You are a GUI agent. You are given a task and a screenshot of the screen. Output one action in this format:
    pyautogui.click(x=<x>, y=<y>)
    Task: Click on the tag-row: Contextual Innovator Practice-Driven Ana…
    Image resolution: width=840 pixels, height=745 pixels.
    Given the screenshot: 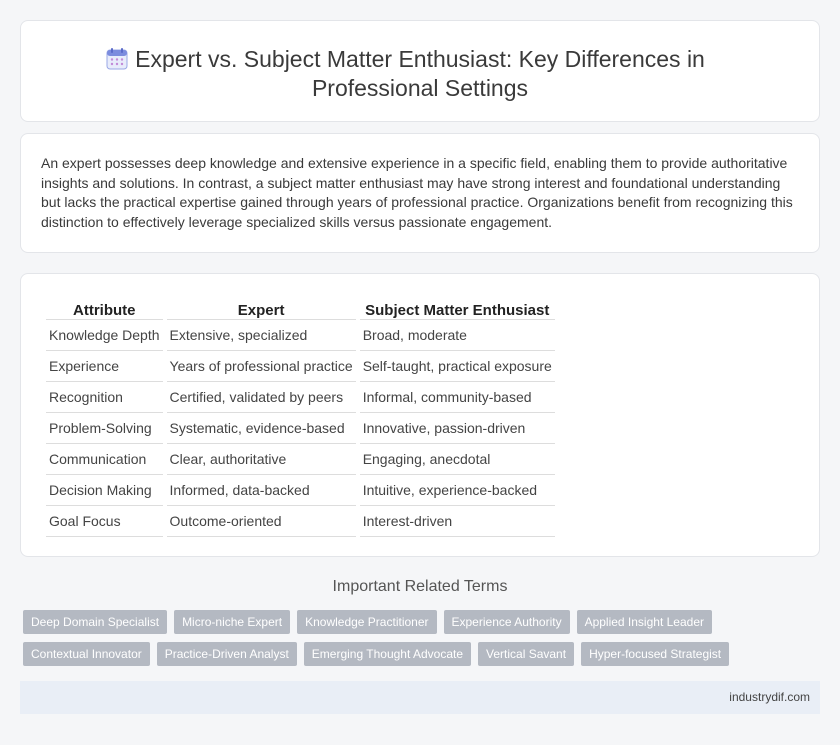 What is the action you would take?
    pyautogui.click(x=413, y=654)
    